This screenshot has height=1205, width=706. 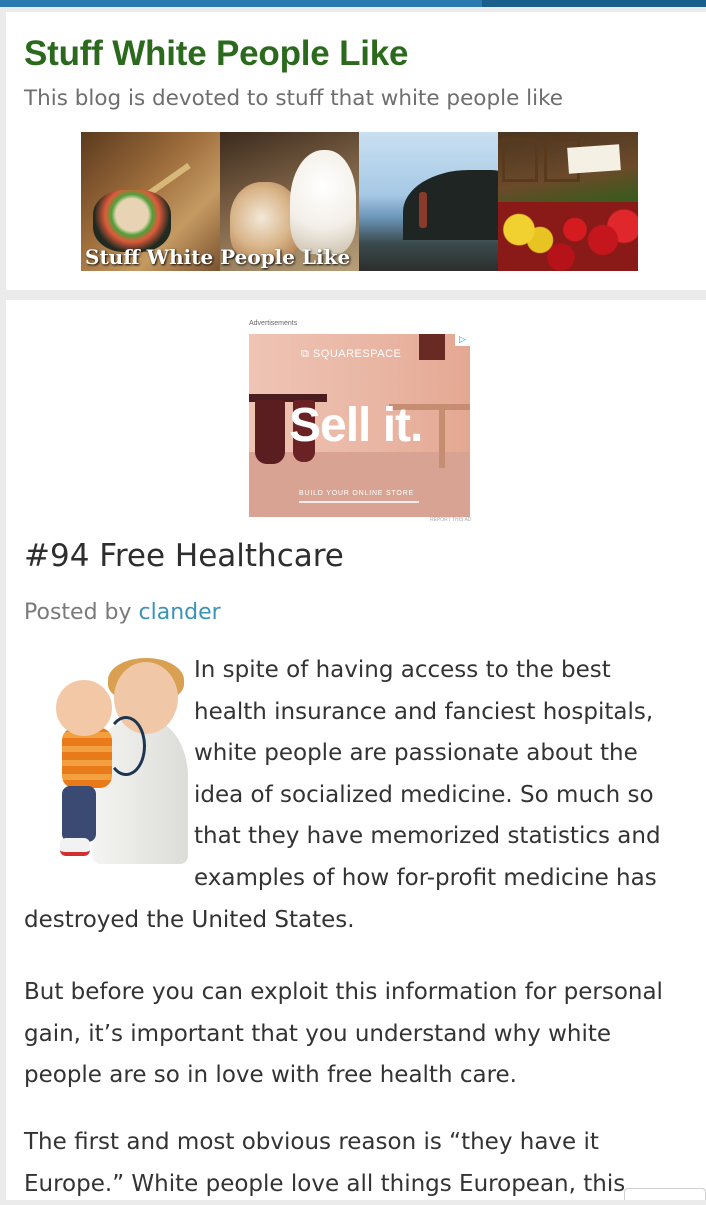 What do you see at coordinates (427, 754) in the screenshot?
I see `text-line: white people are passionate about the` at bounding box center [427, 754].